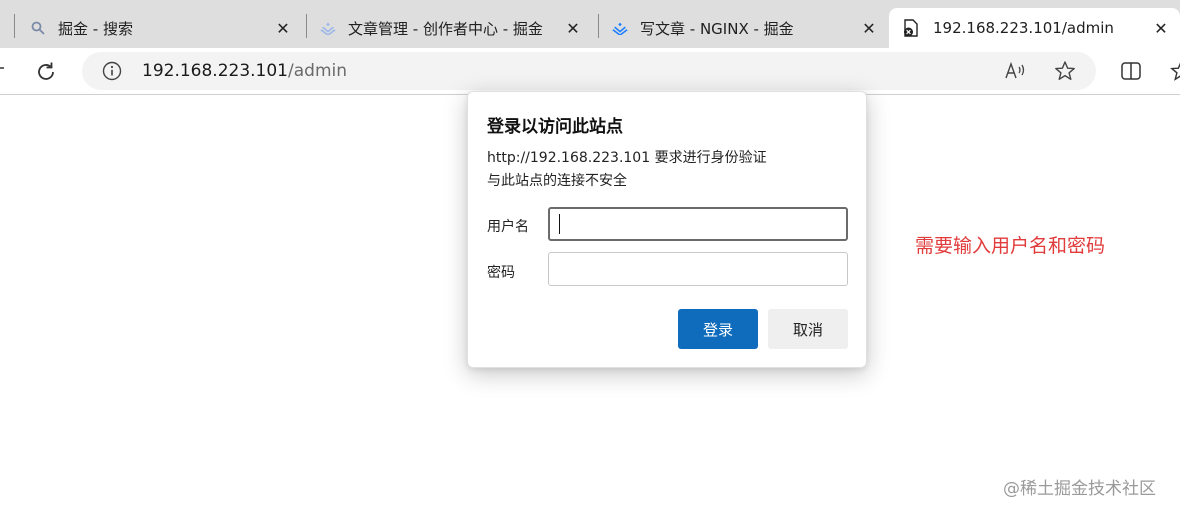 The width and height of the screenshot is (1180, 512). I want to click on tab-title: 192.168.223.101/admin, so click(1023, 28).